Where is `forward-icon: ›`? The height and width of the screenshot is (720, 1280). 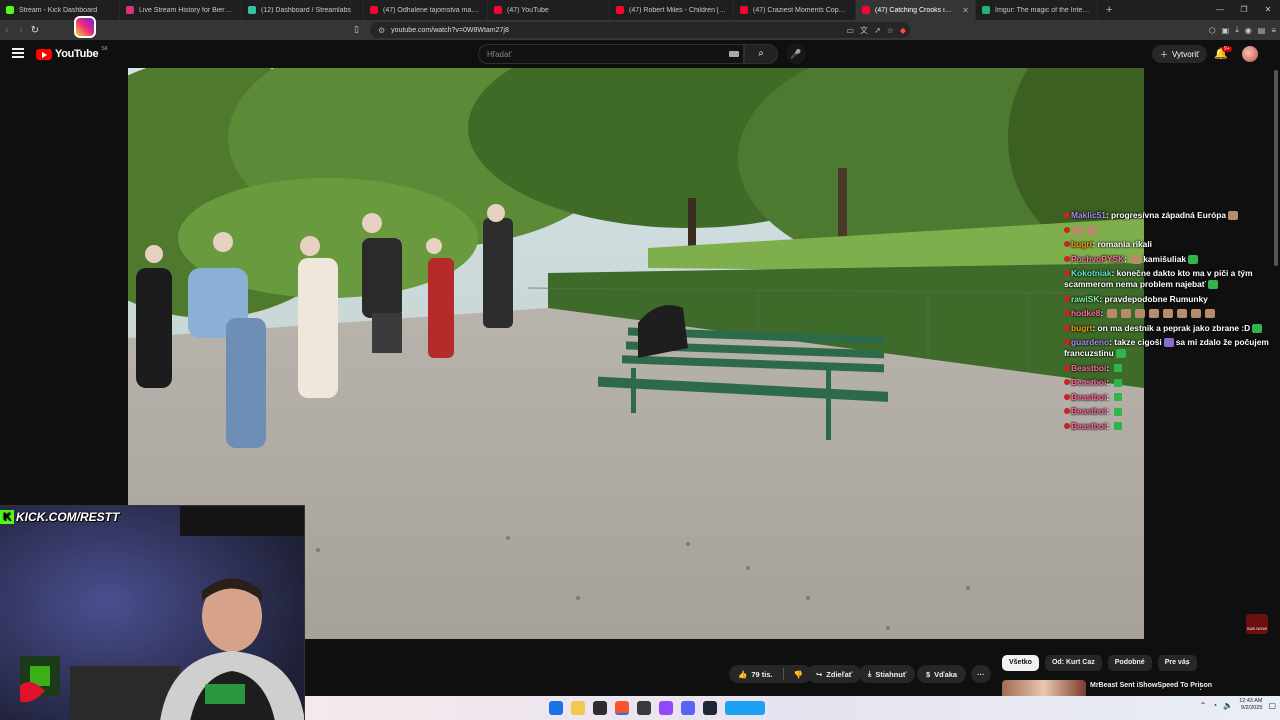 forward-icon: › is located at coordinates (21, 30).